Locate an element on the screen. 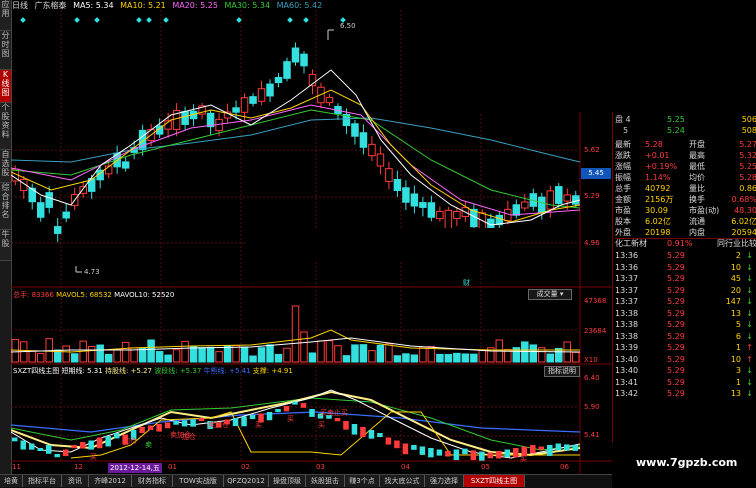 This screenshot has height=488, width=756. volume-type-button: 成交量 ▾ is located at coordinates (550, 294).